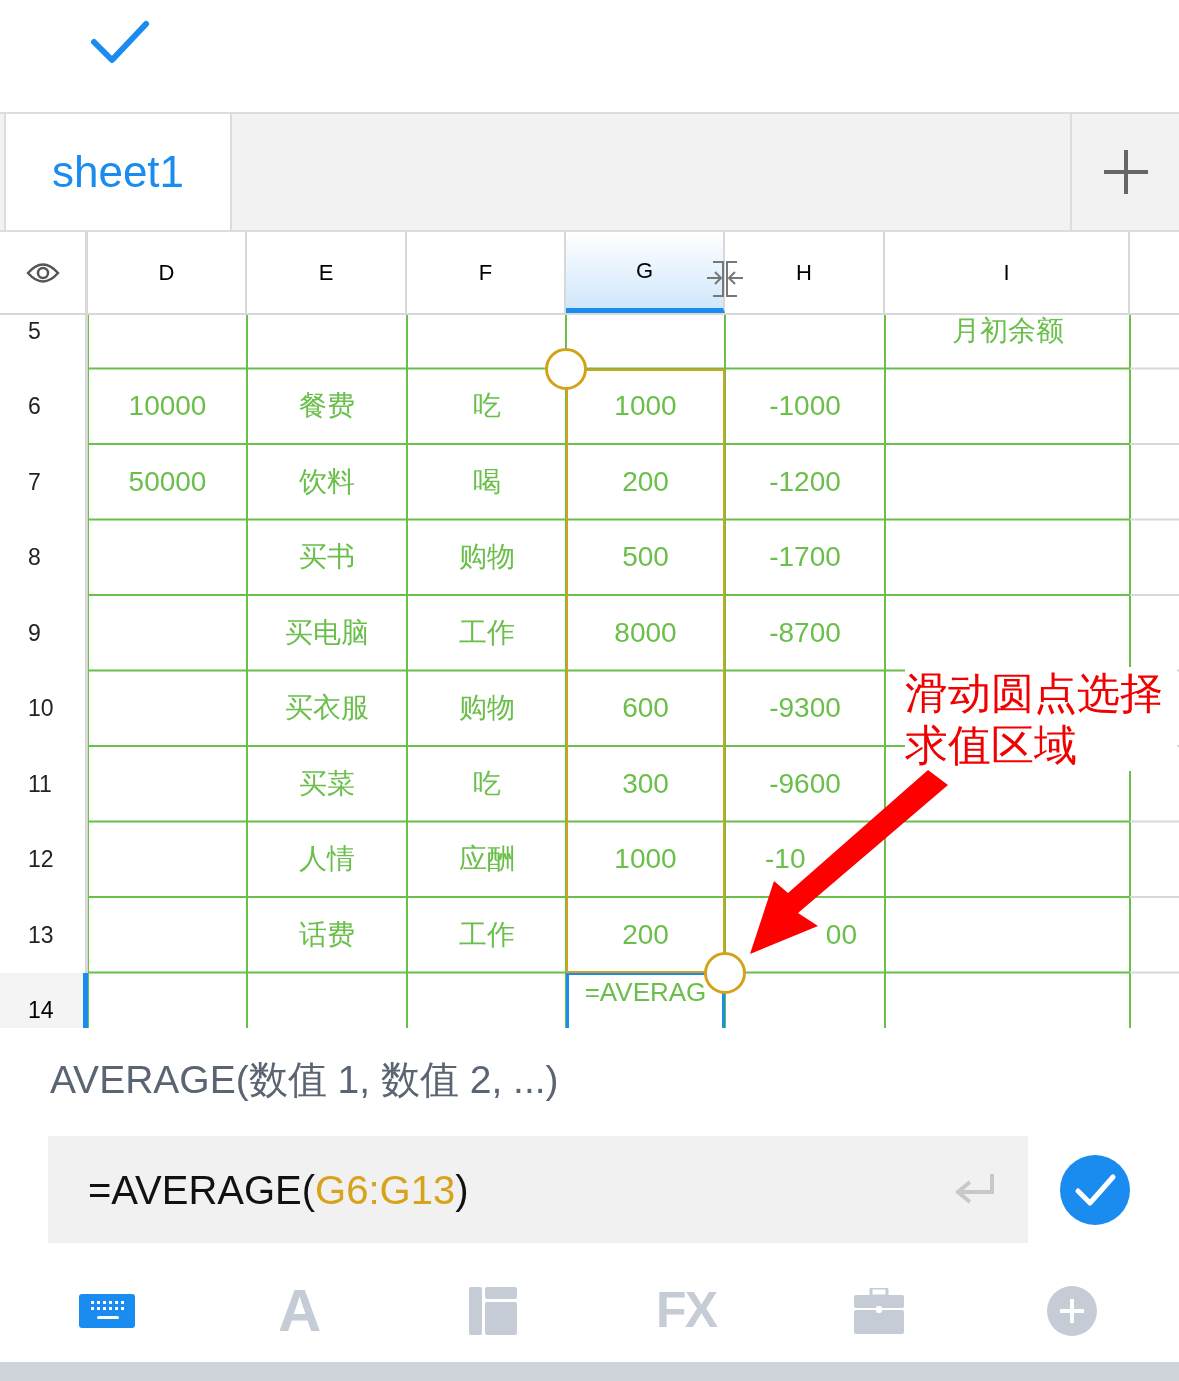  Describe the element at coordinates (44, 1000) in the screenshot. I see `row-header: 14` at that location.